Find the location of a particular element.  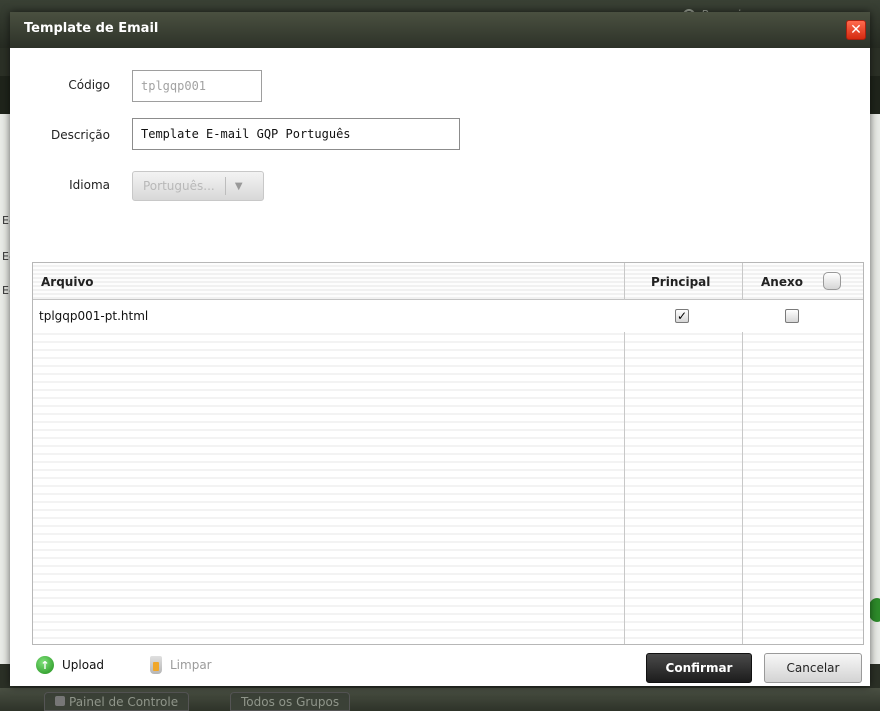

close-button: ✕ is located at coordinates (856, 30).